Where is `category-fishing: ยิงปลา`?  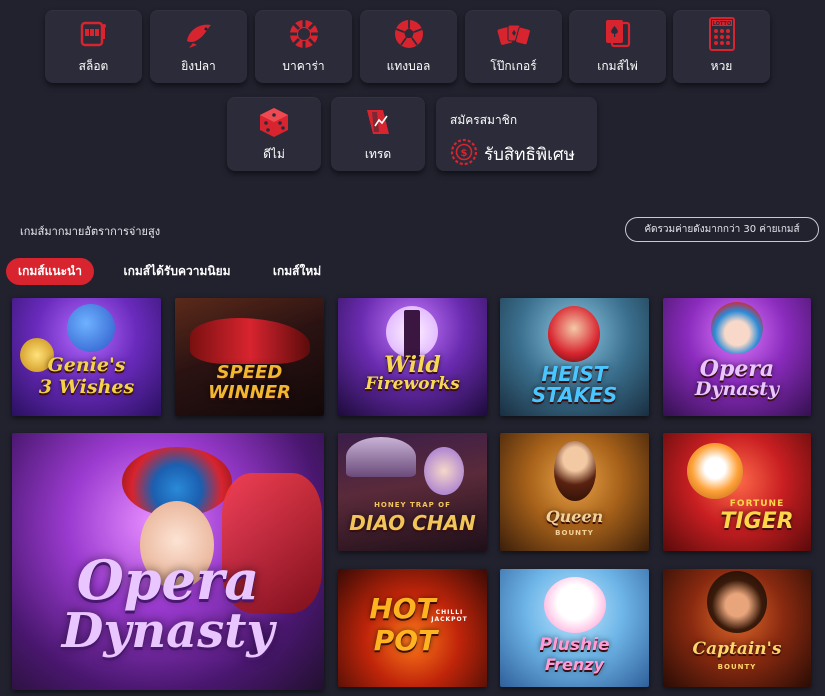
category-fishing: ยิงปลา is located at coordinates (198, 46).